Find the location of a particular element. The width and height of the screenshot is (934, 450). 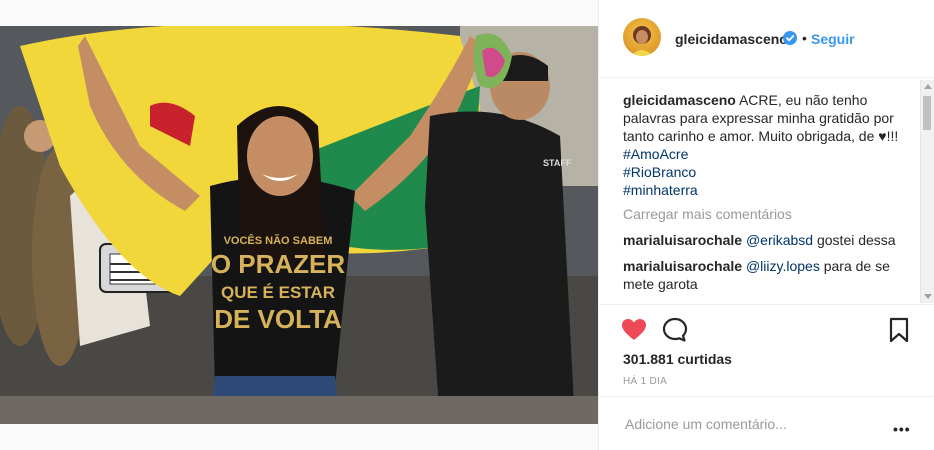

comment-input is located at coordinates (750, 424).